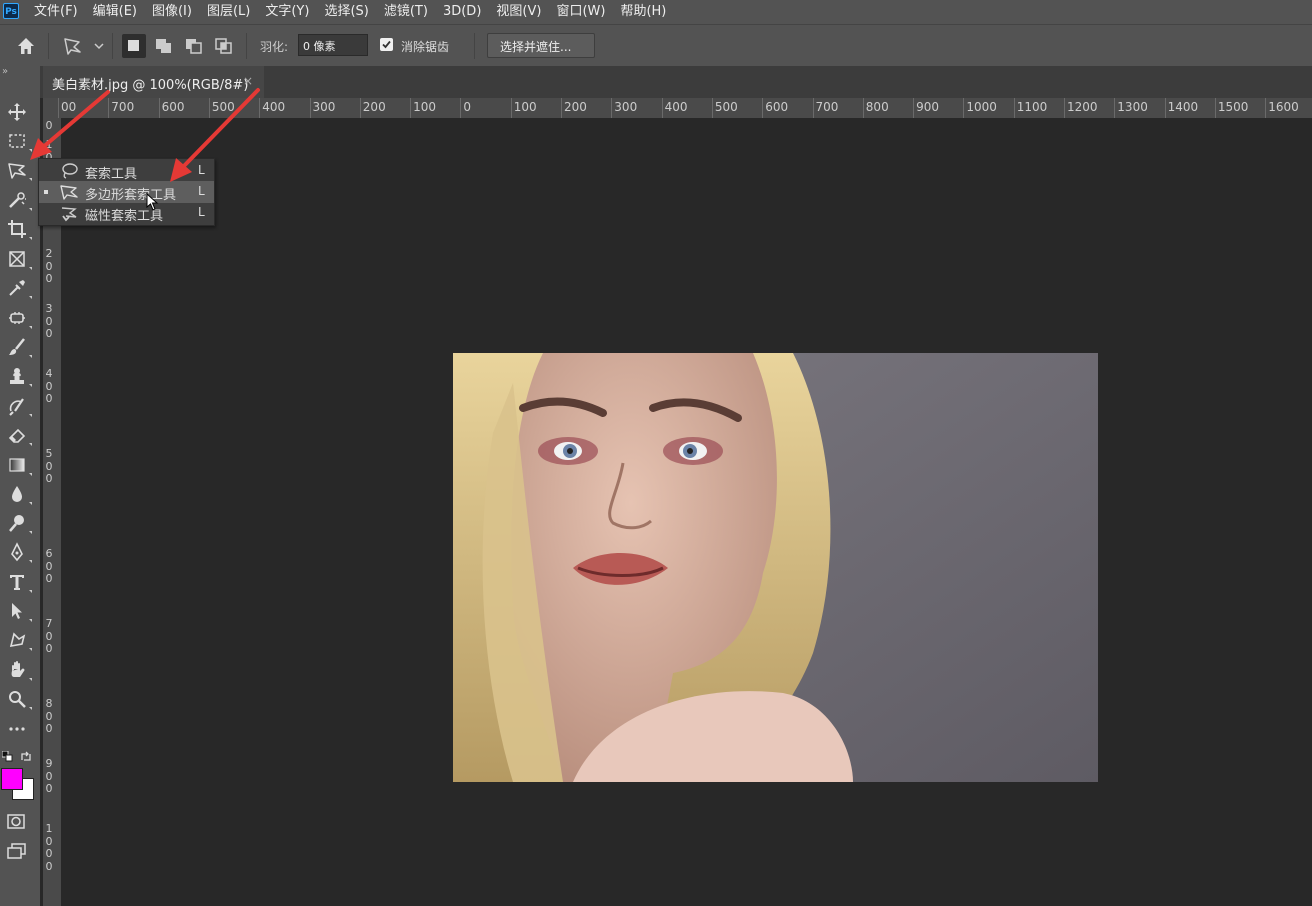 This screenshot has width=1312, height=906. I want to click on annotation-arrows, so click(145, 135).